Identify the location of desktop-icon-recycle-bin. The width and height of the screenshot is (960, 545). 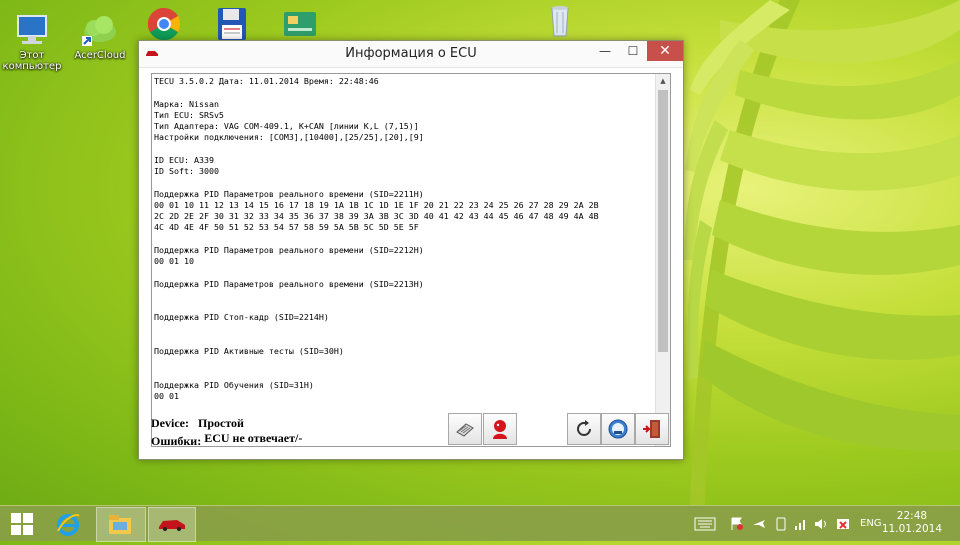
(560, 21).